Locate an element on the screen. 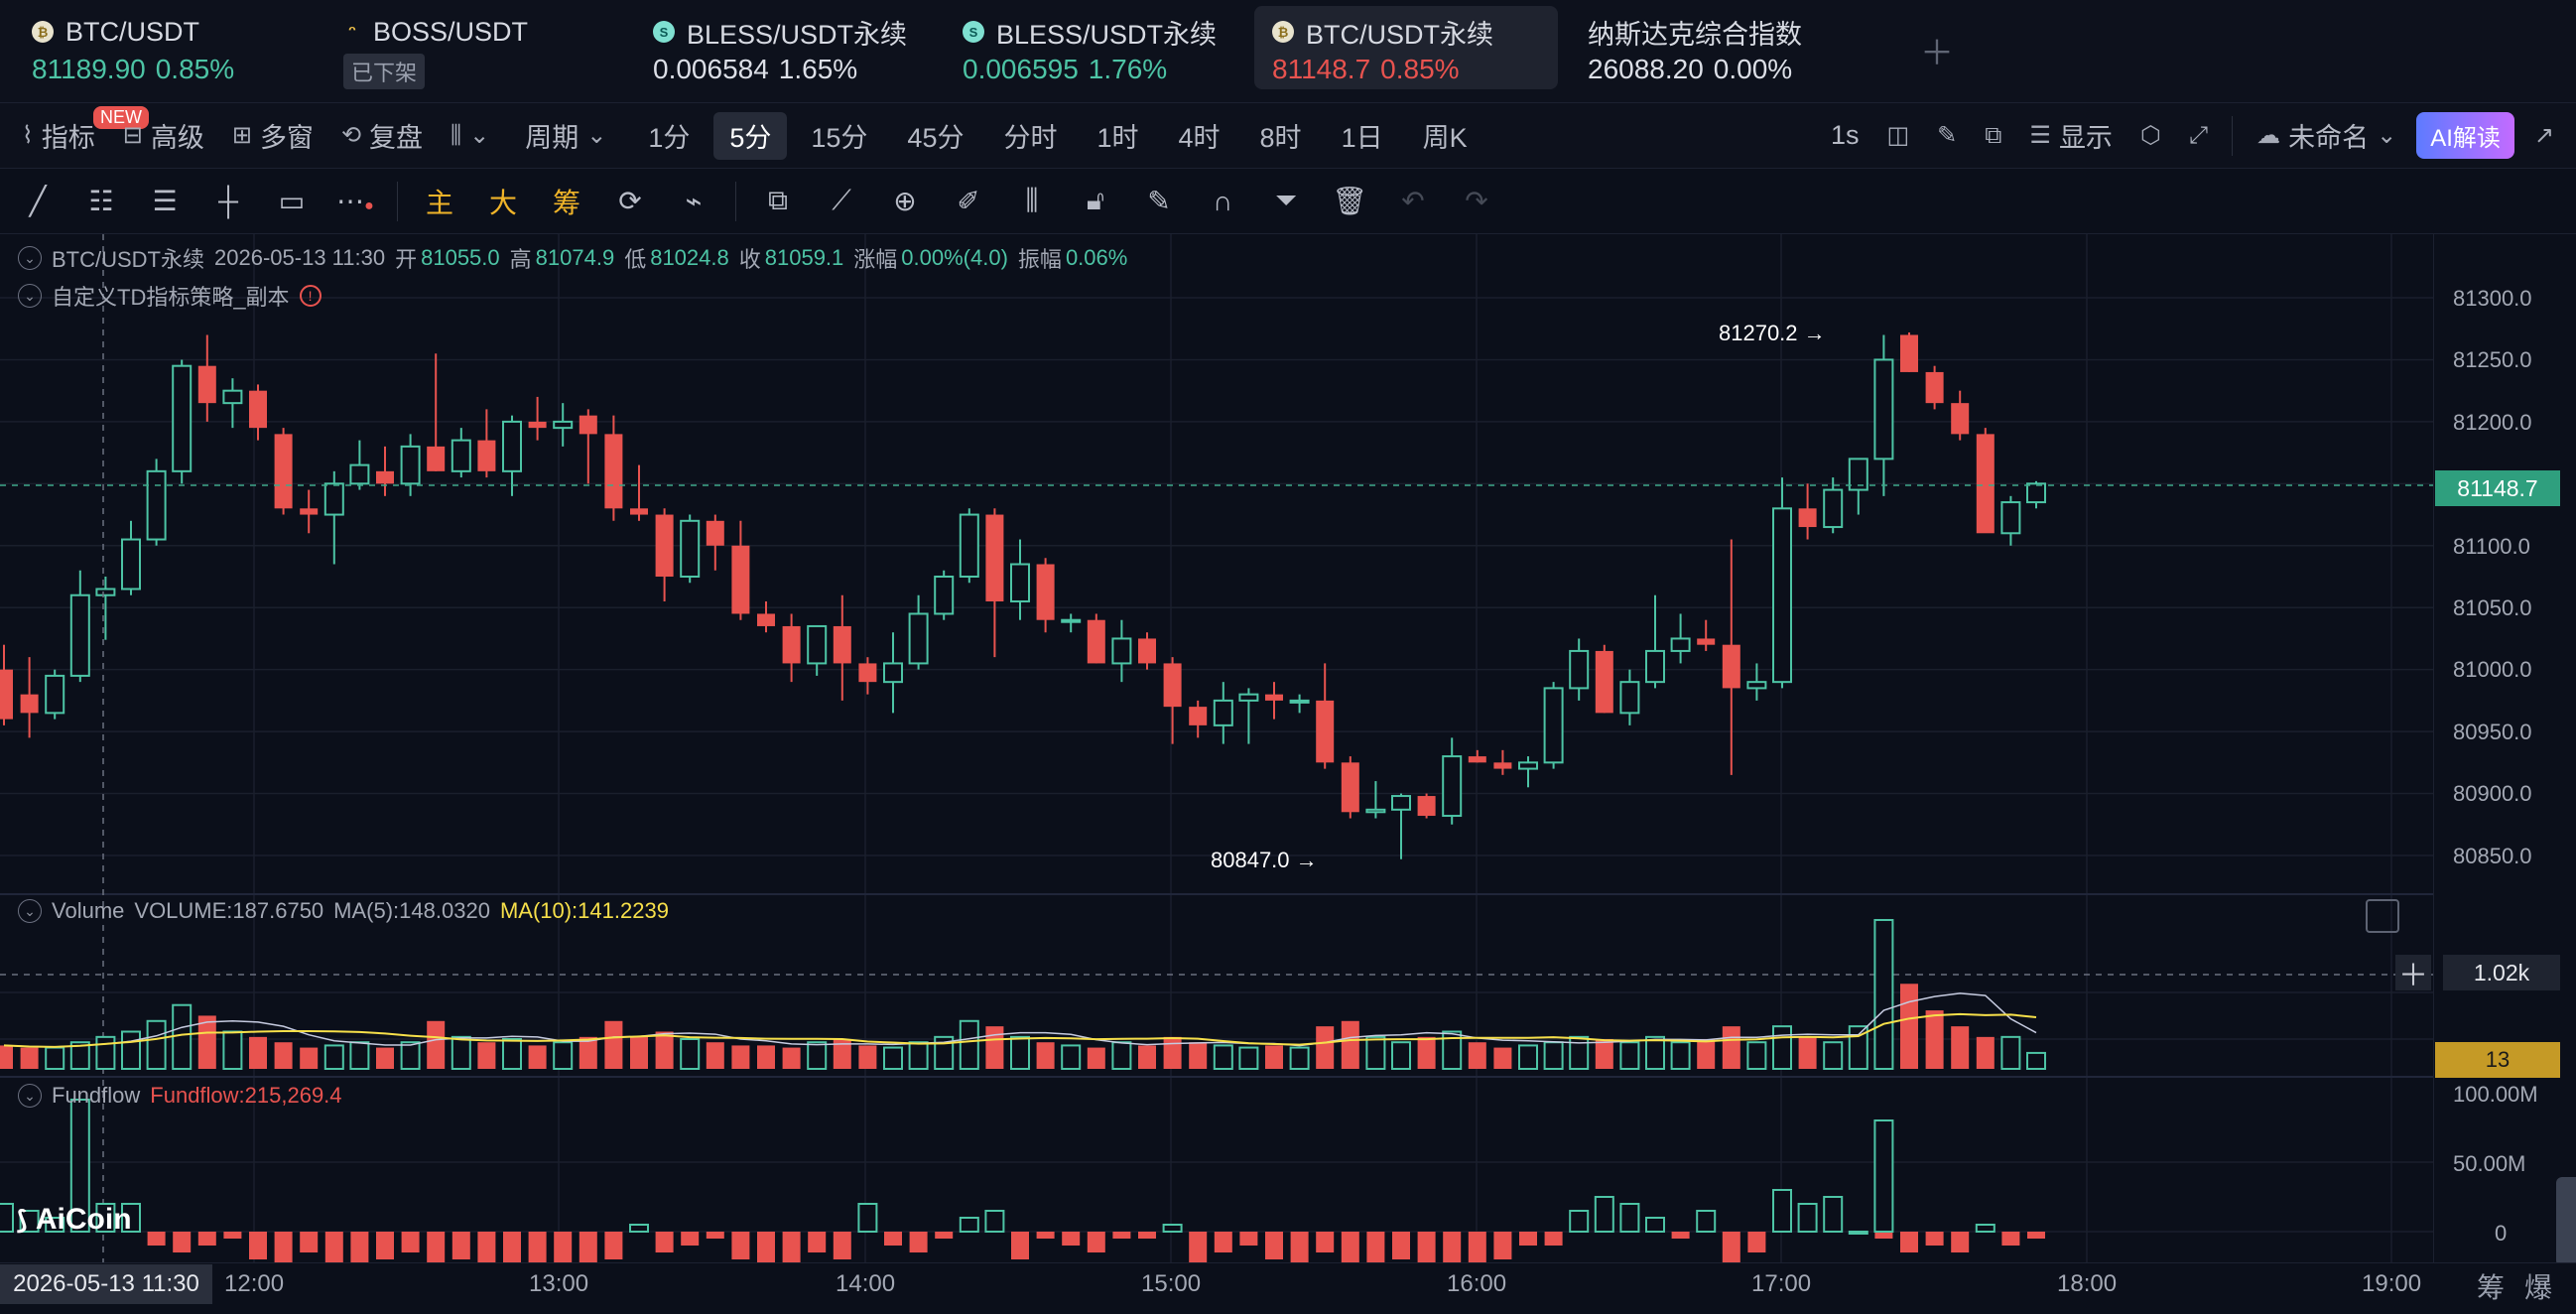 This screenshot has width=2576, height=1314. period-option: 8时 is located at coordinates (1281, 136).